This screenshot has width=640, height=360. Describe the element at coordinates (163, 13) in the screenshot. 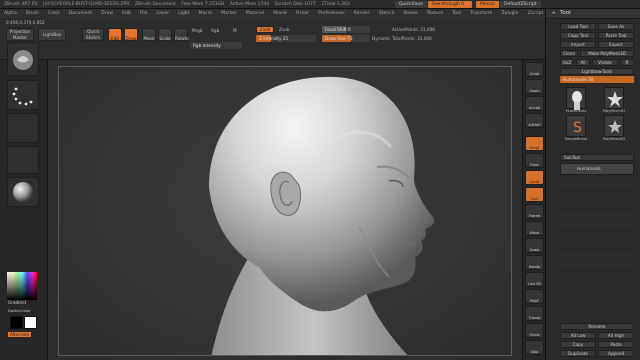

I see `menu-layer: Layer` at that location.